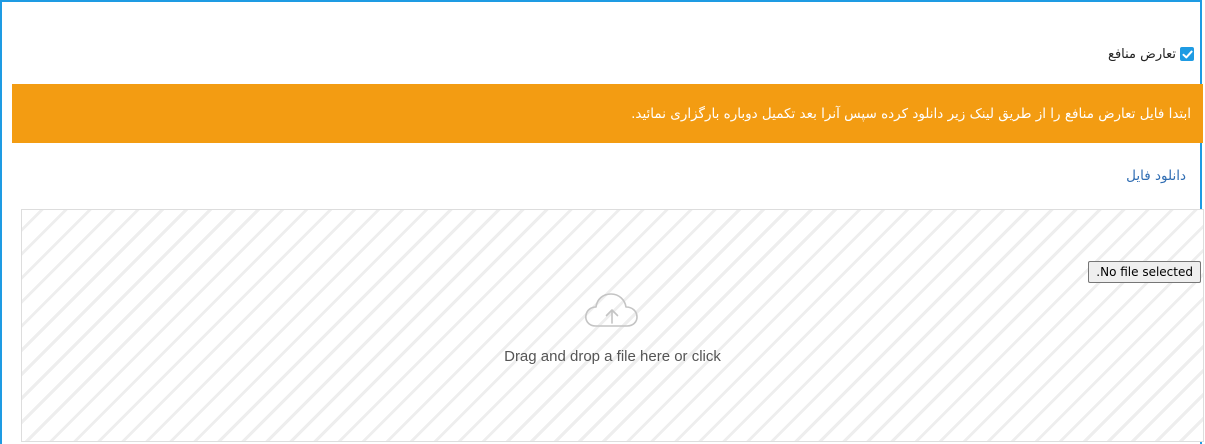  Describe the element at coordinates (1142, 54) in the screenshot. I see `conflict-label: تعارض منافع` at that location.